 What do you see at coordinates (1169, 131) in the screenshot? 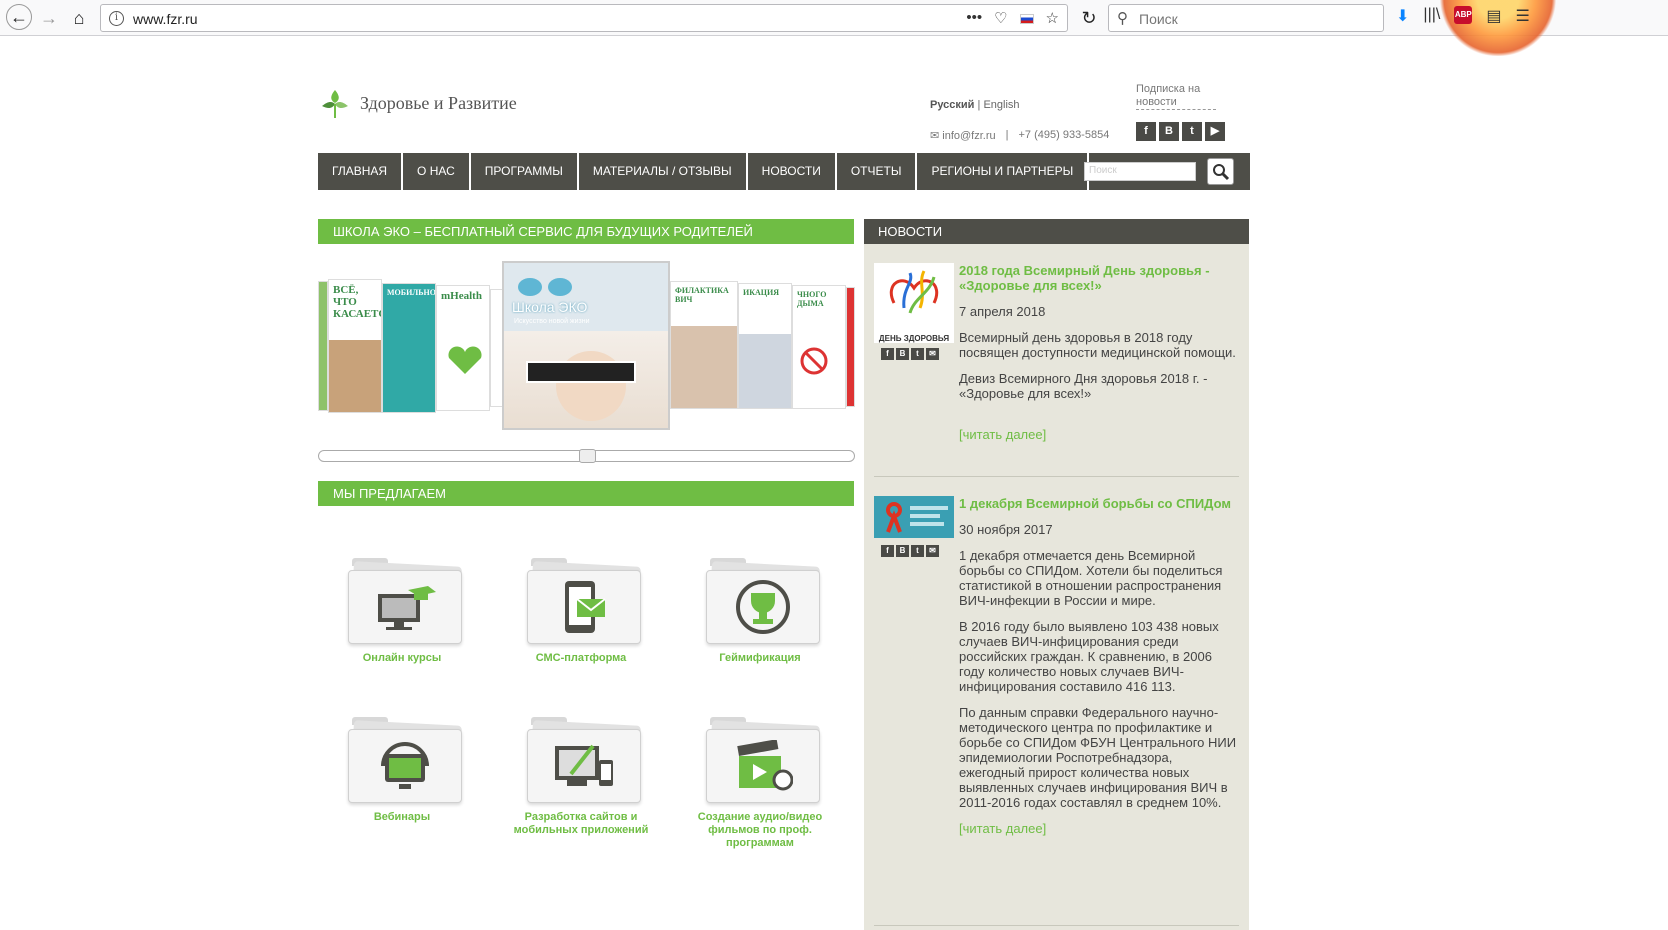
I see `vkontakte-icon: B` at bounding box center [1169, 131].